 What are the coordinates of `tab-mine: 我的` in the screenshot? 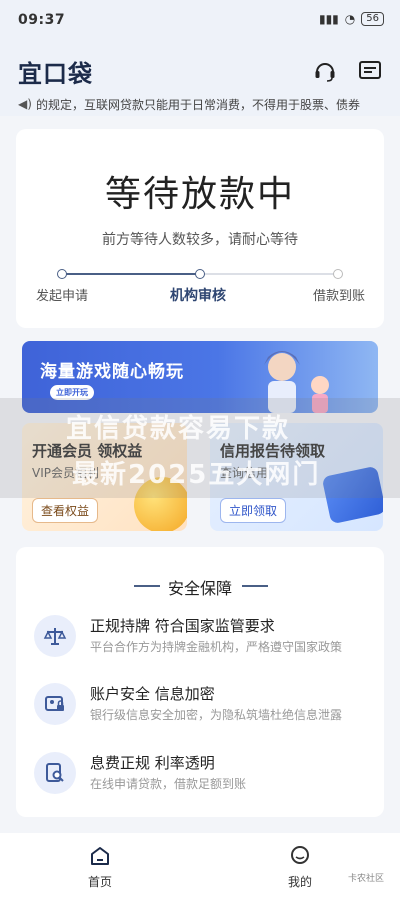 It's located at (300, 867).